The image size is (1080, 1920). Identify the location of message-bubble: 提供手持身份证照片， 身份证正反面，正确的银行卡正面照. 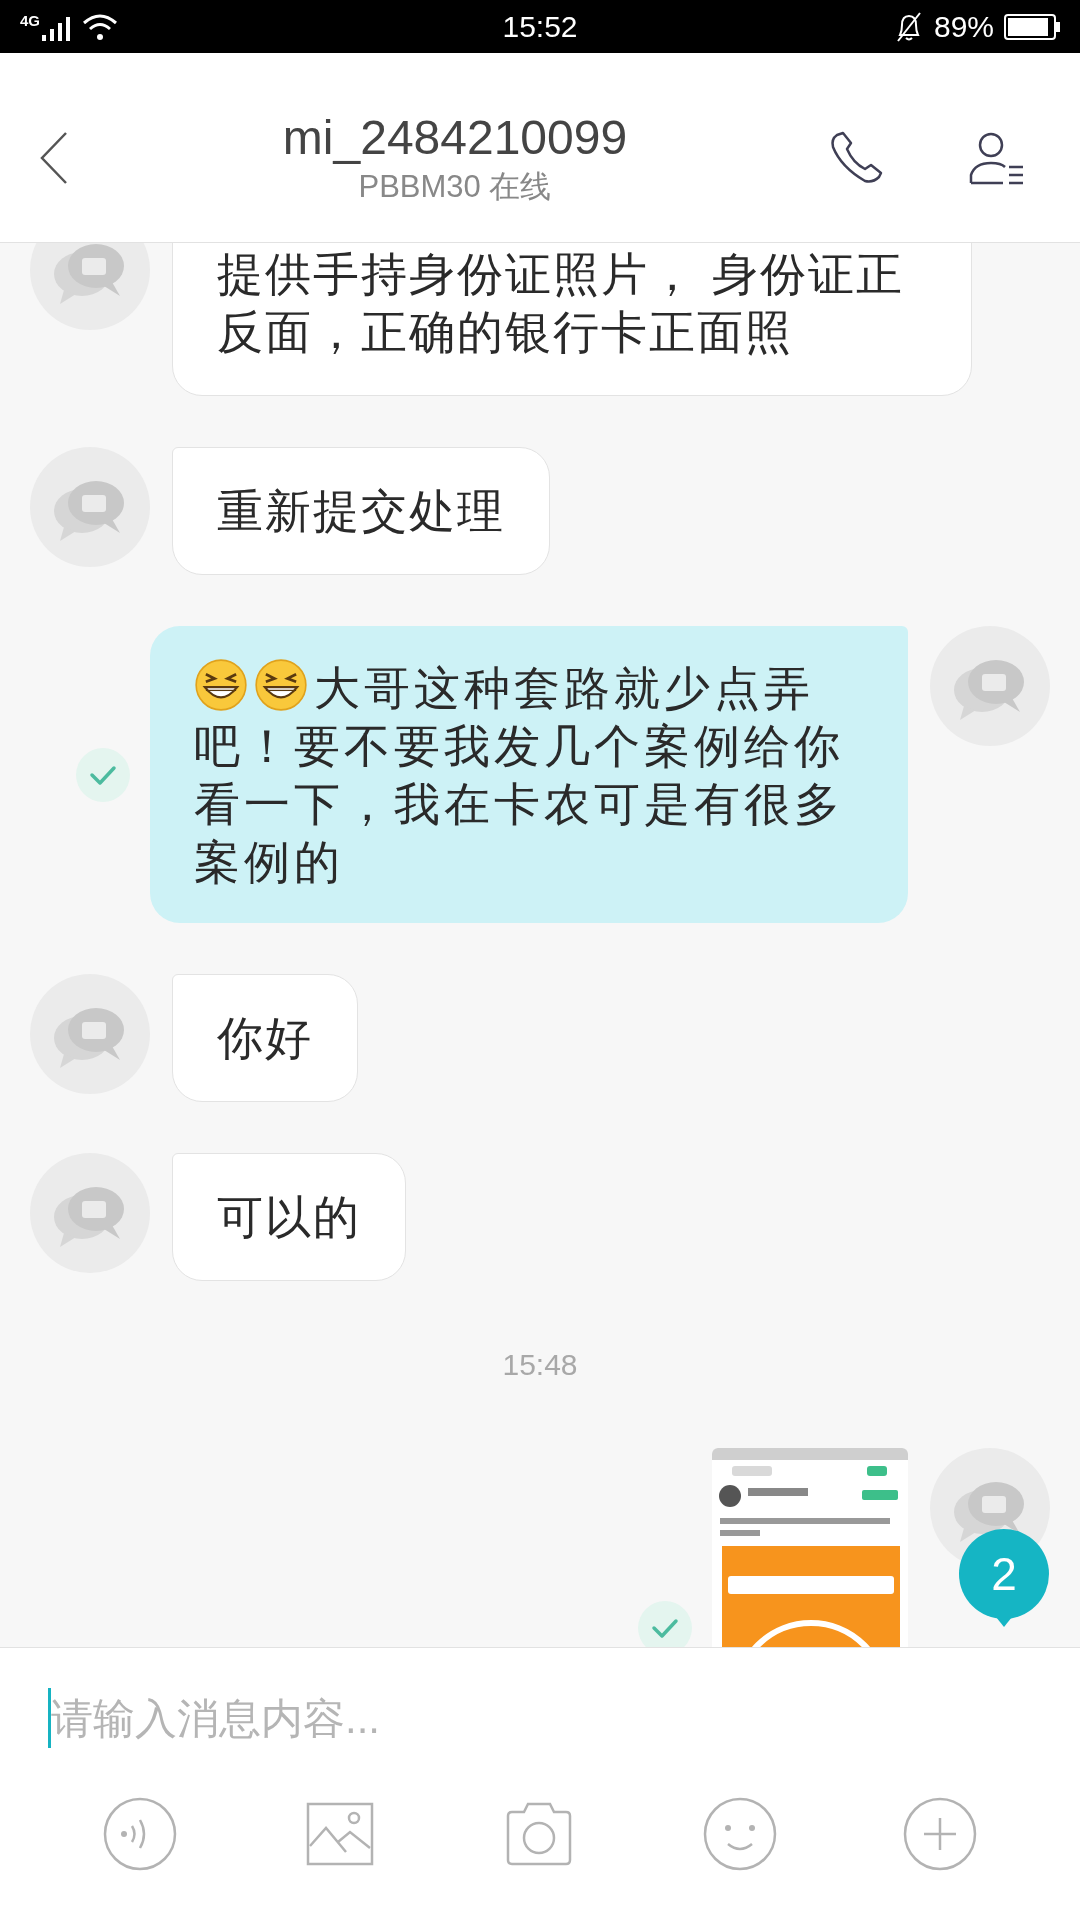
(572, 319).